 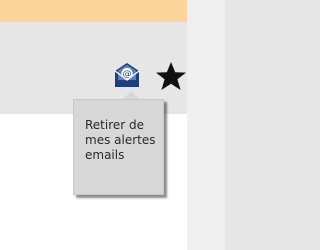 What do you see at coordinates (206, 125) in the screenshot?
I see `right-sidebar-strip` at bounding box center [206, 125].